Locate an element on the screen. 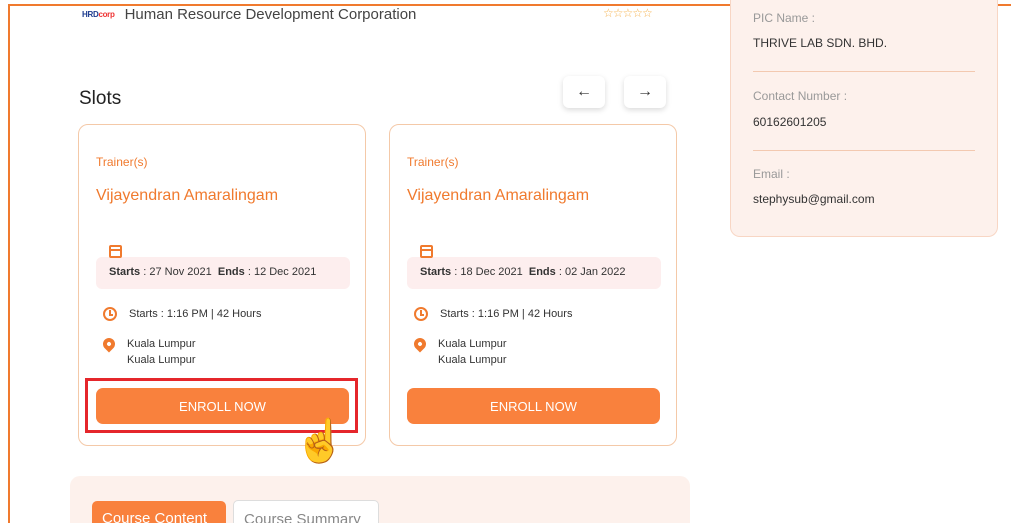 This screenshot has height=523, width=1011. rating-stars: ☆☆☆☆☆ is located at coordinates (628, 13).